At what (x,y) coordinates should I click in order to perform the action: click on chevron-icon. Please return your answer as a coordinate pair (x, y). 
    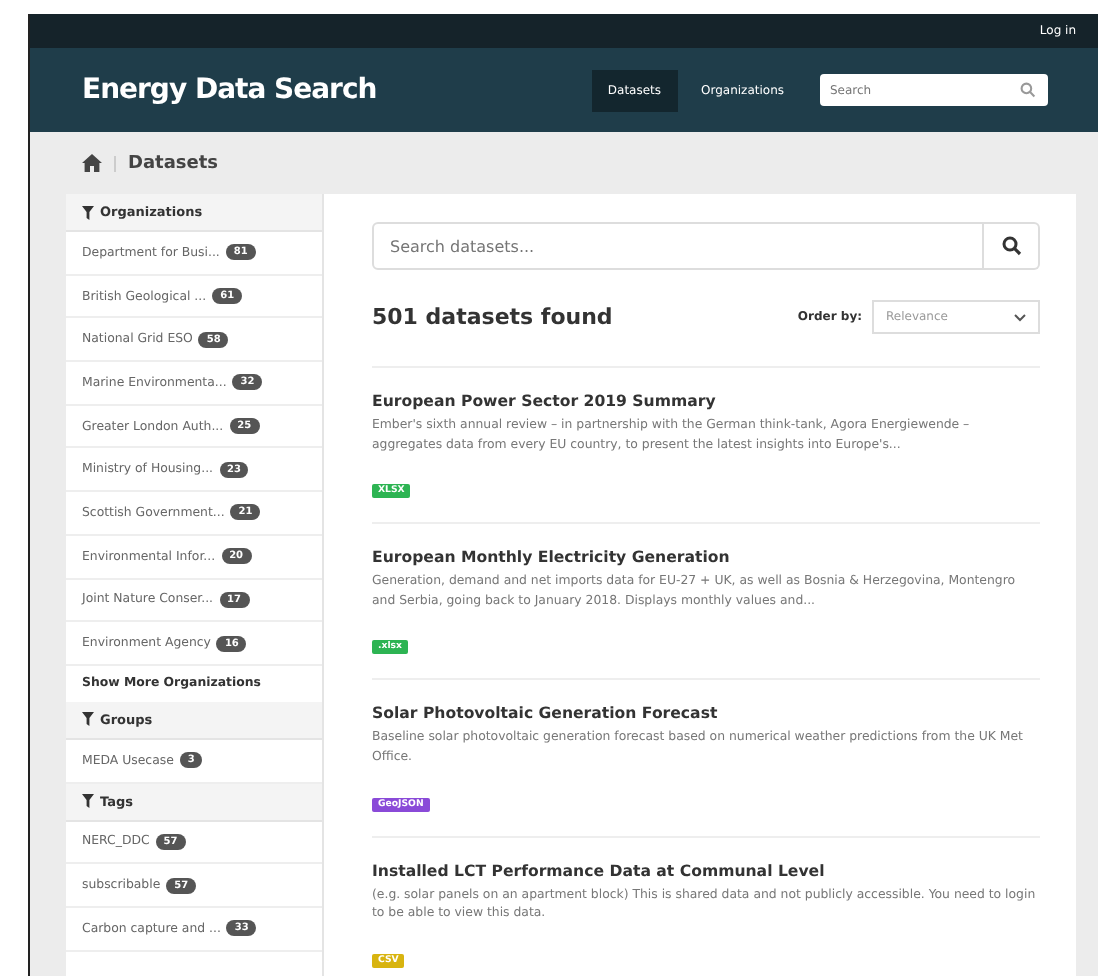
    Looking at the image, I should click on (1020, 317).